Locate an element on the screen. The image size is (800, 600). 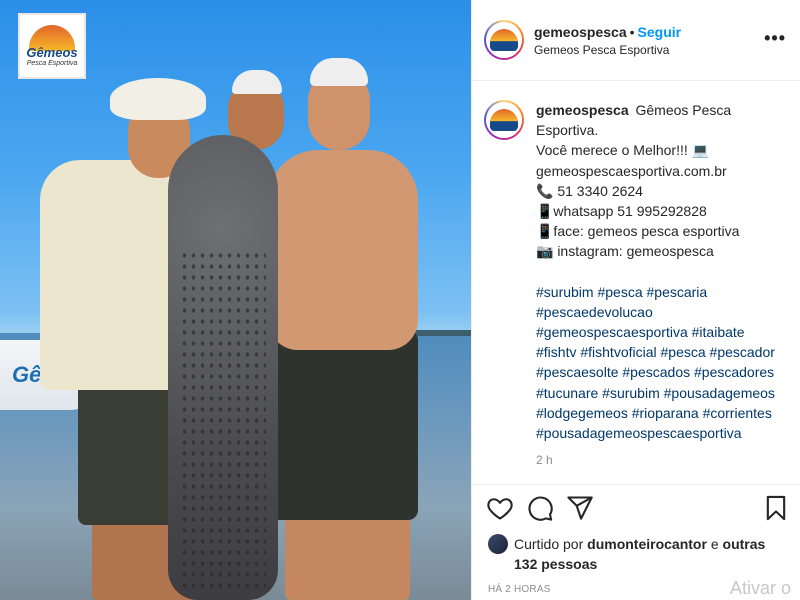
caption-line: Esportiva. is located at coordinates (567, 130).